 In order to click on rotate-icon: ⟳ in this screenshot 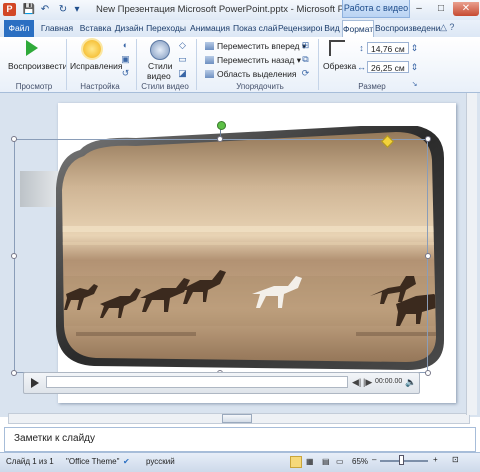, I will do `click(305, 73)`.